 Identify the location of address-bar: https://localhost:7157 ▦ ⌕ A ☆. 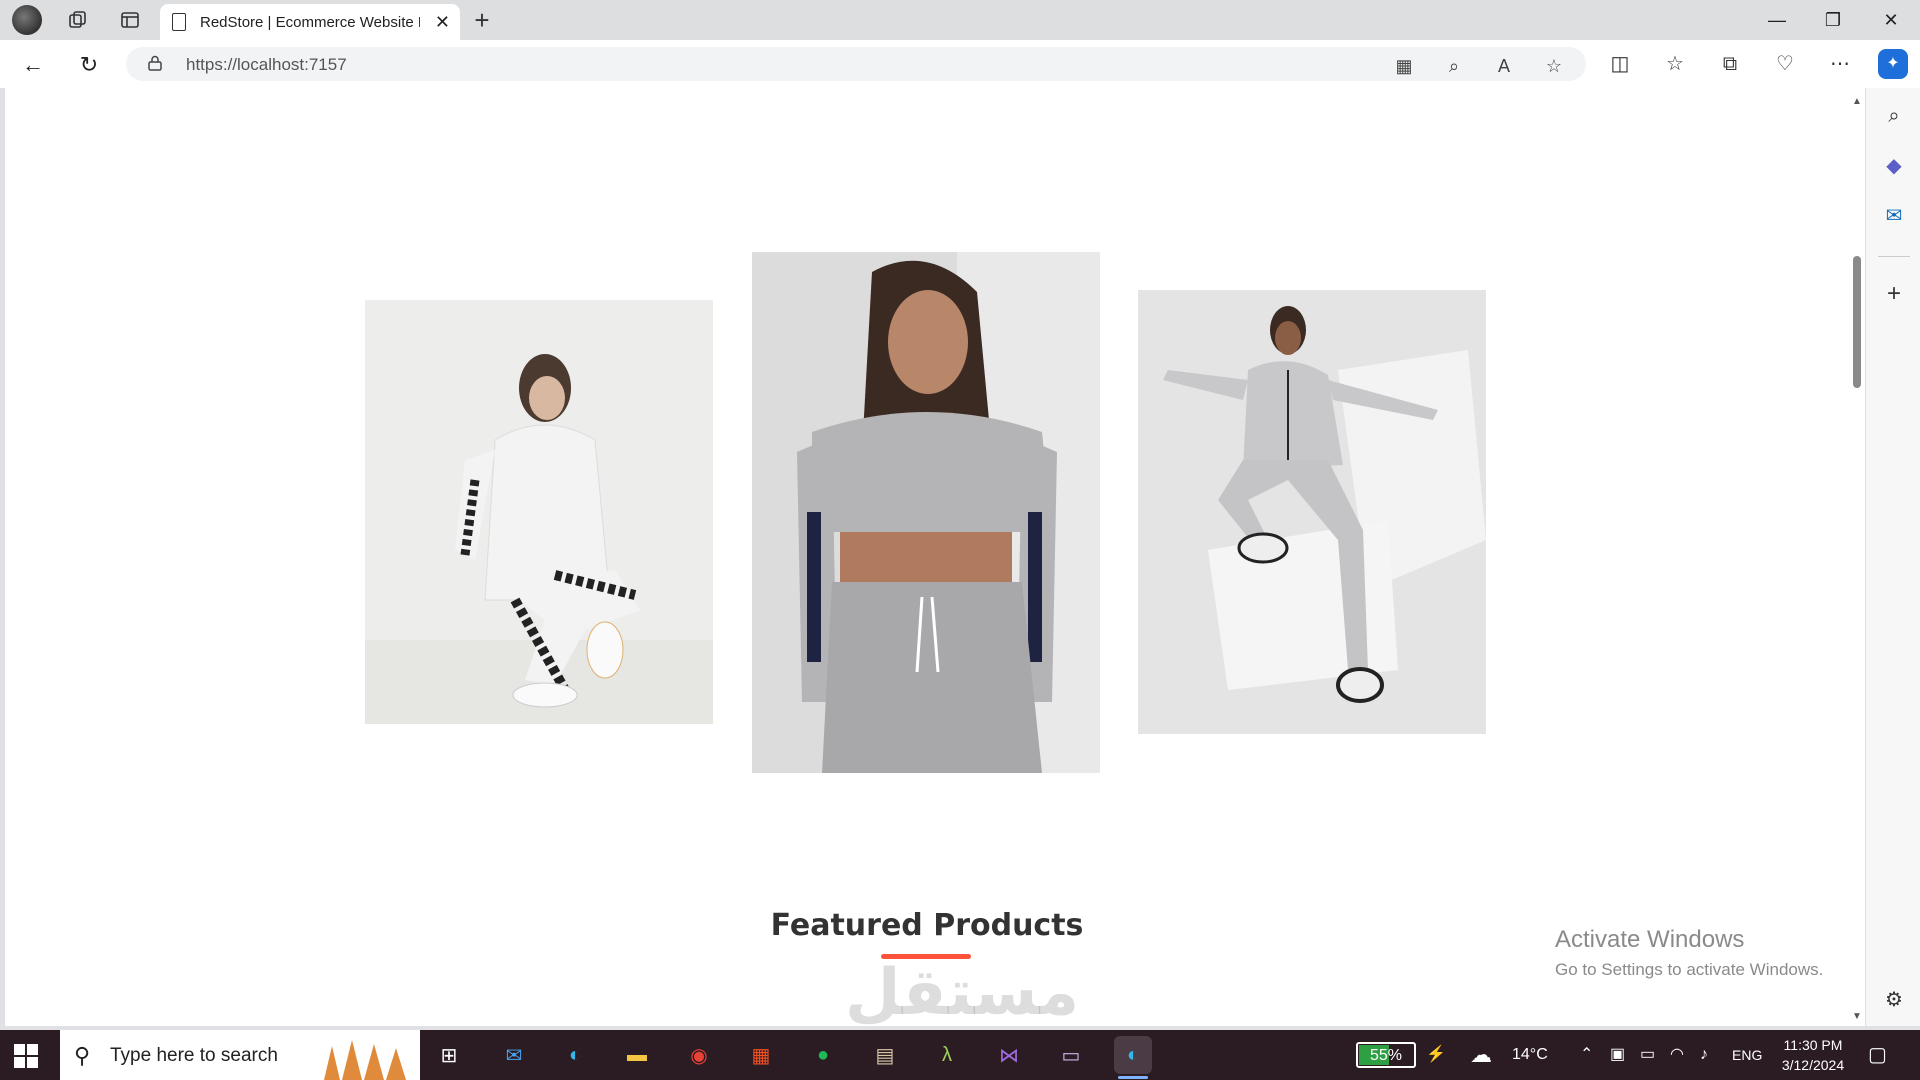
(856, 64).